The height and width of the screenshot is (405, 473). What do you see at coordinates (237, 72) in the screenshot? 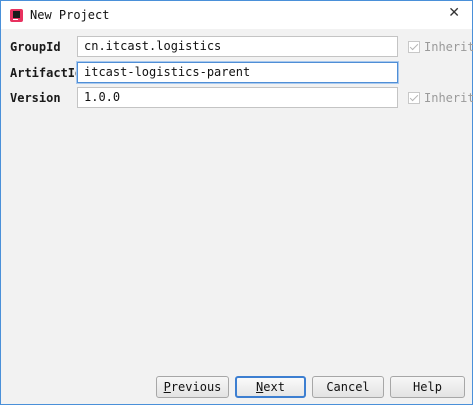
I see `artifact-id-field: itcast-logistics-parent` at bounding box center [237, 72].